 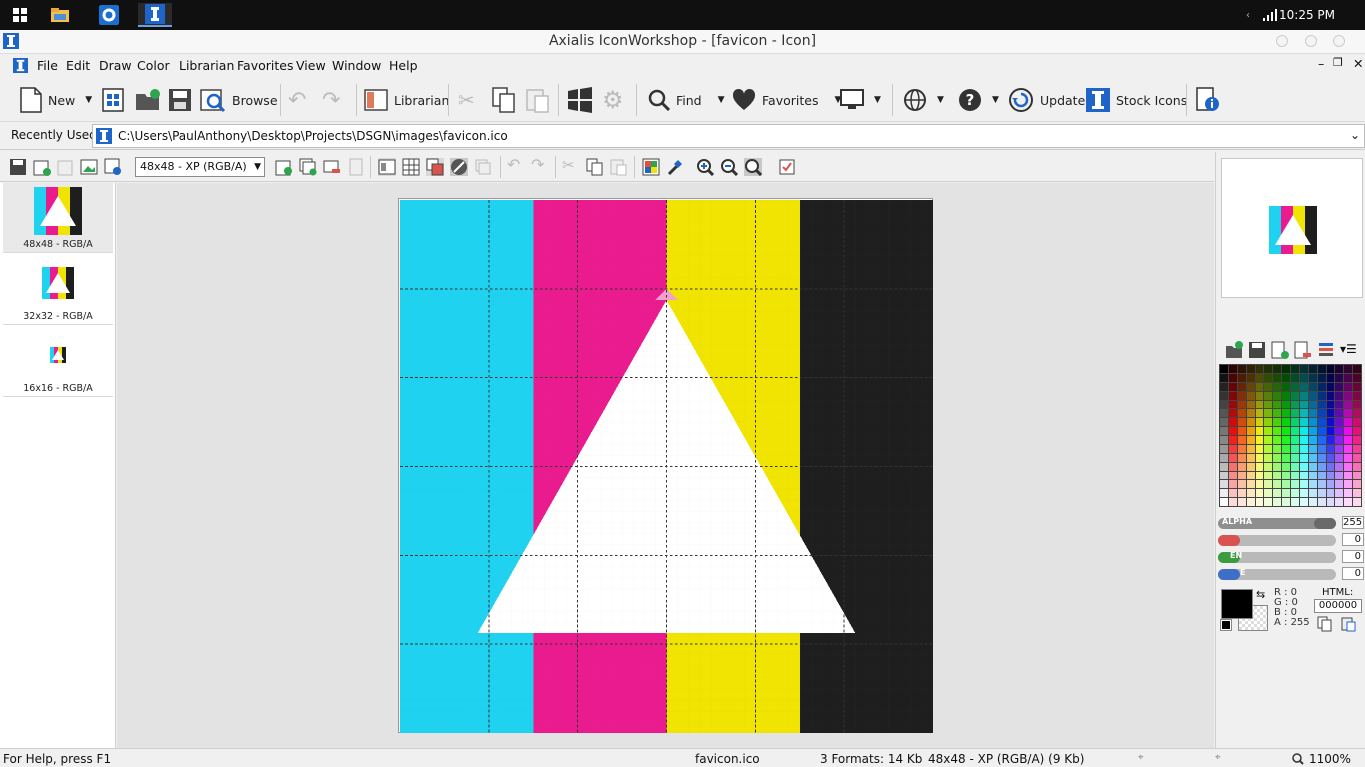 What do you see at coordinates (387, 167) in the screenshot?
I see `view-normal-icon` at bounding box center [387, 167].